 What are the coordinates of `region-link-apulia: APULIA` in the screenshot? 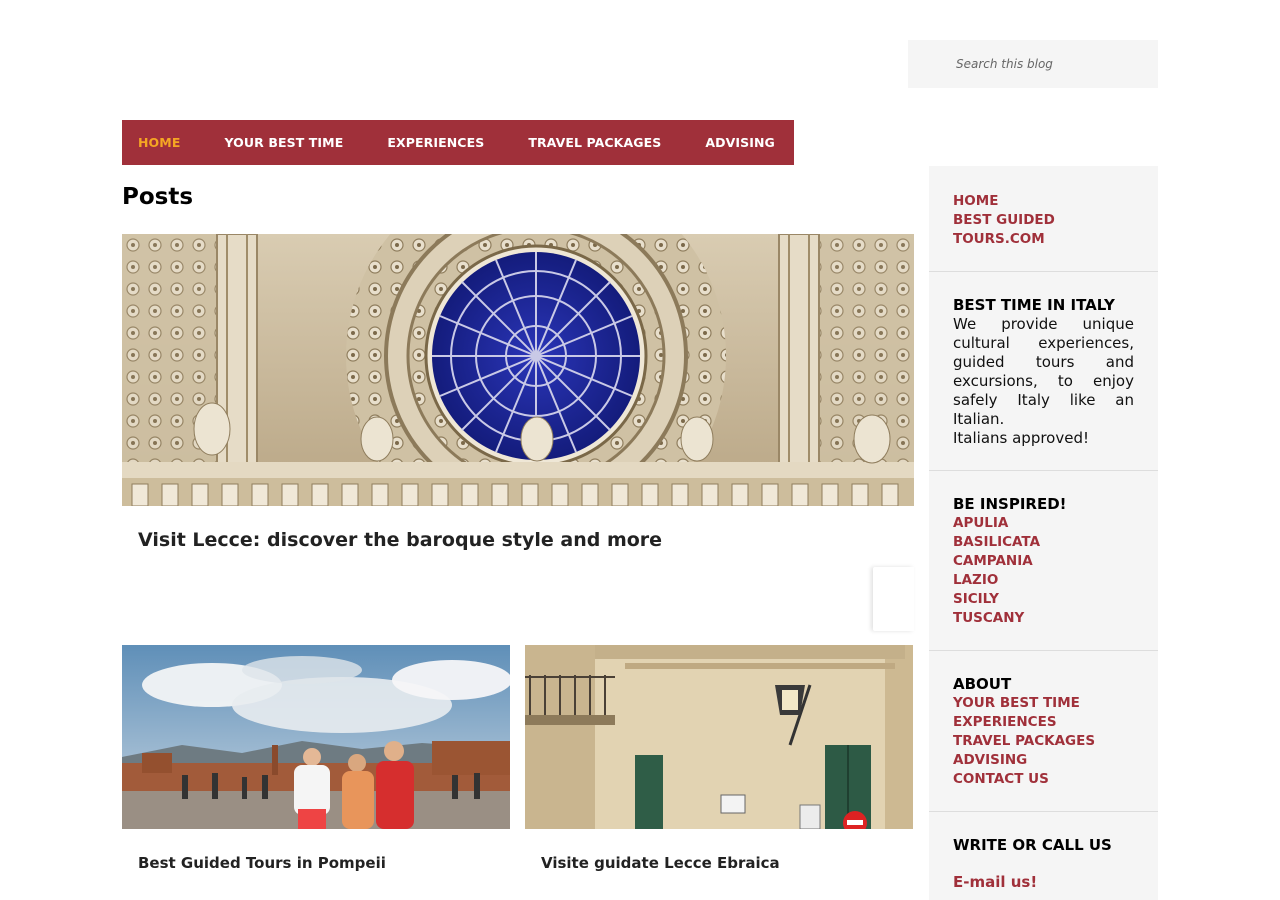 It's located at (1043, 523).